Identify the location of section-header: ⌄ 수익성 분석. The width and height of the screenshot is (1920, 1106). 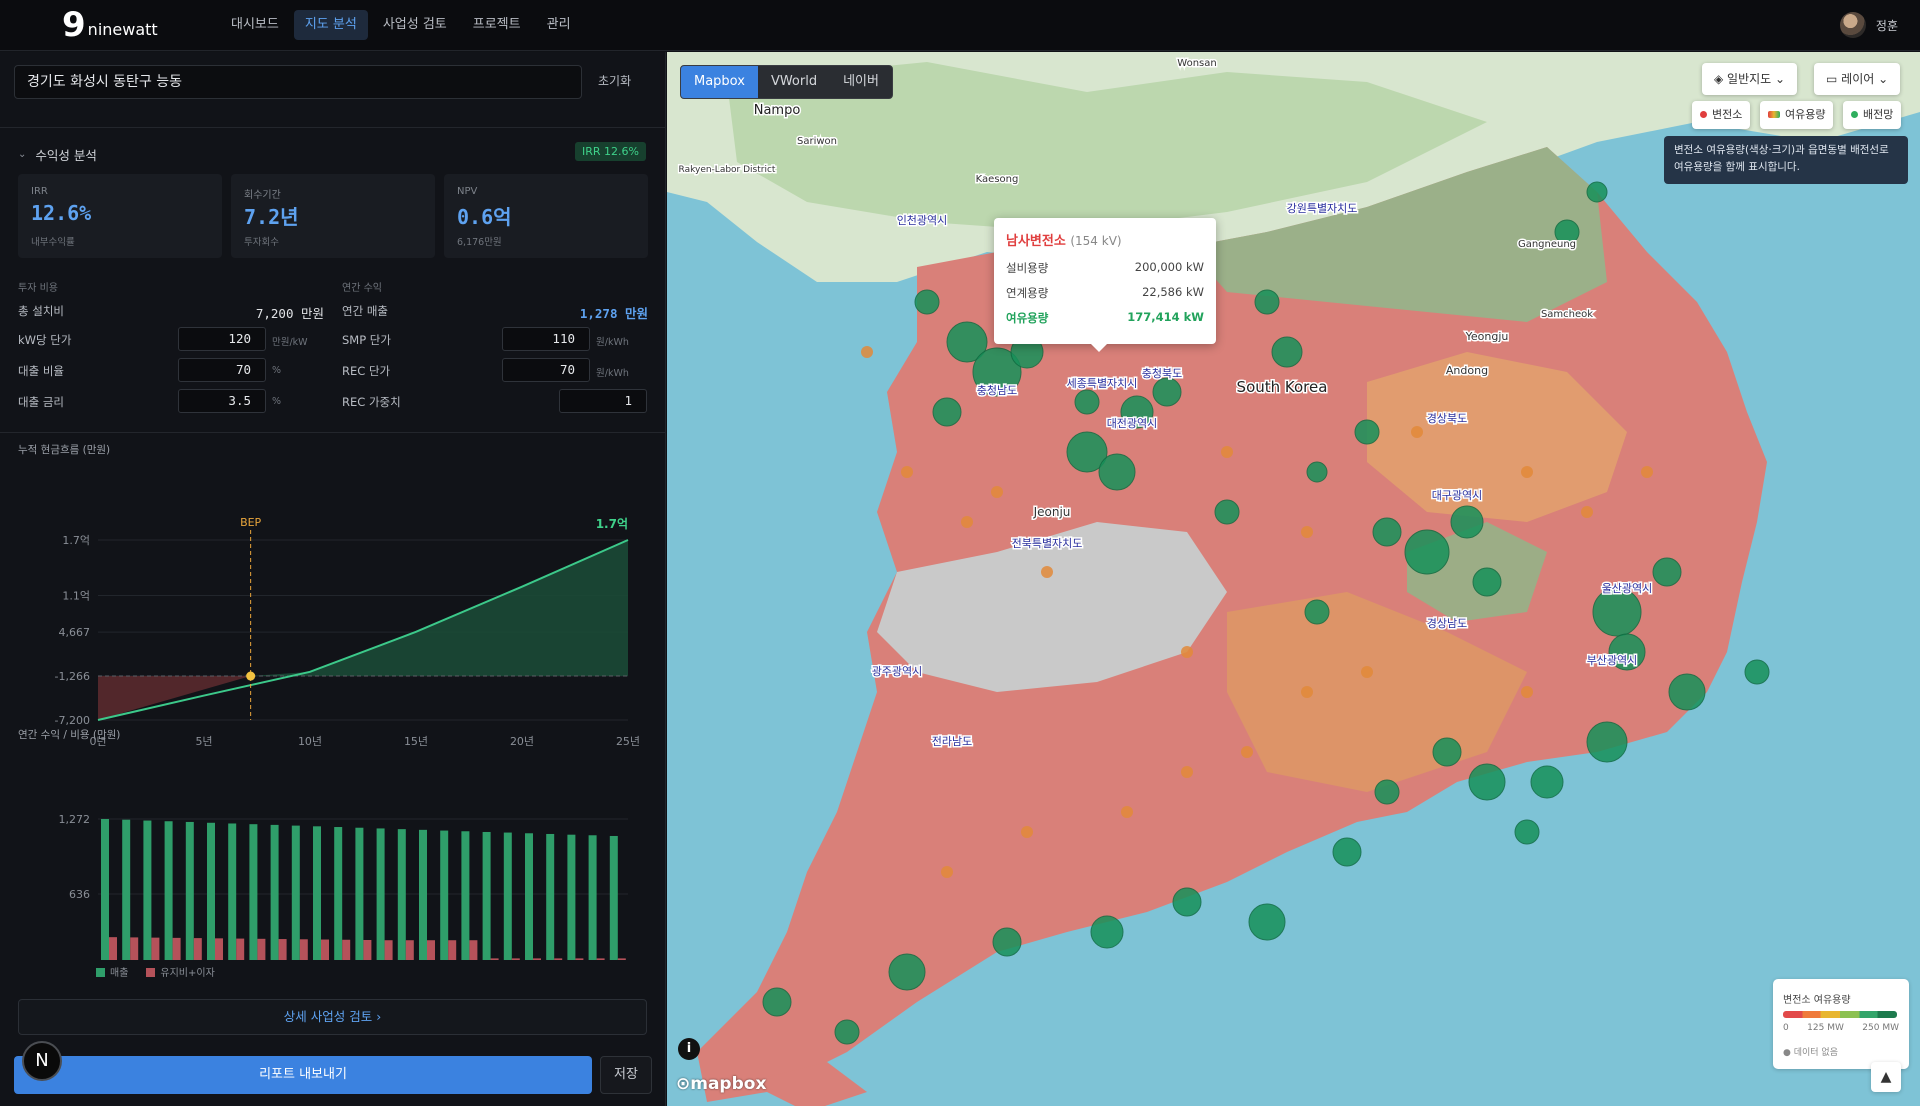
(57, 154).